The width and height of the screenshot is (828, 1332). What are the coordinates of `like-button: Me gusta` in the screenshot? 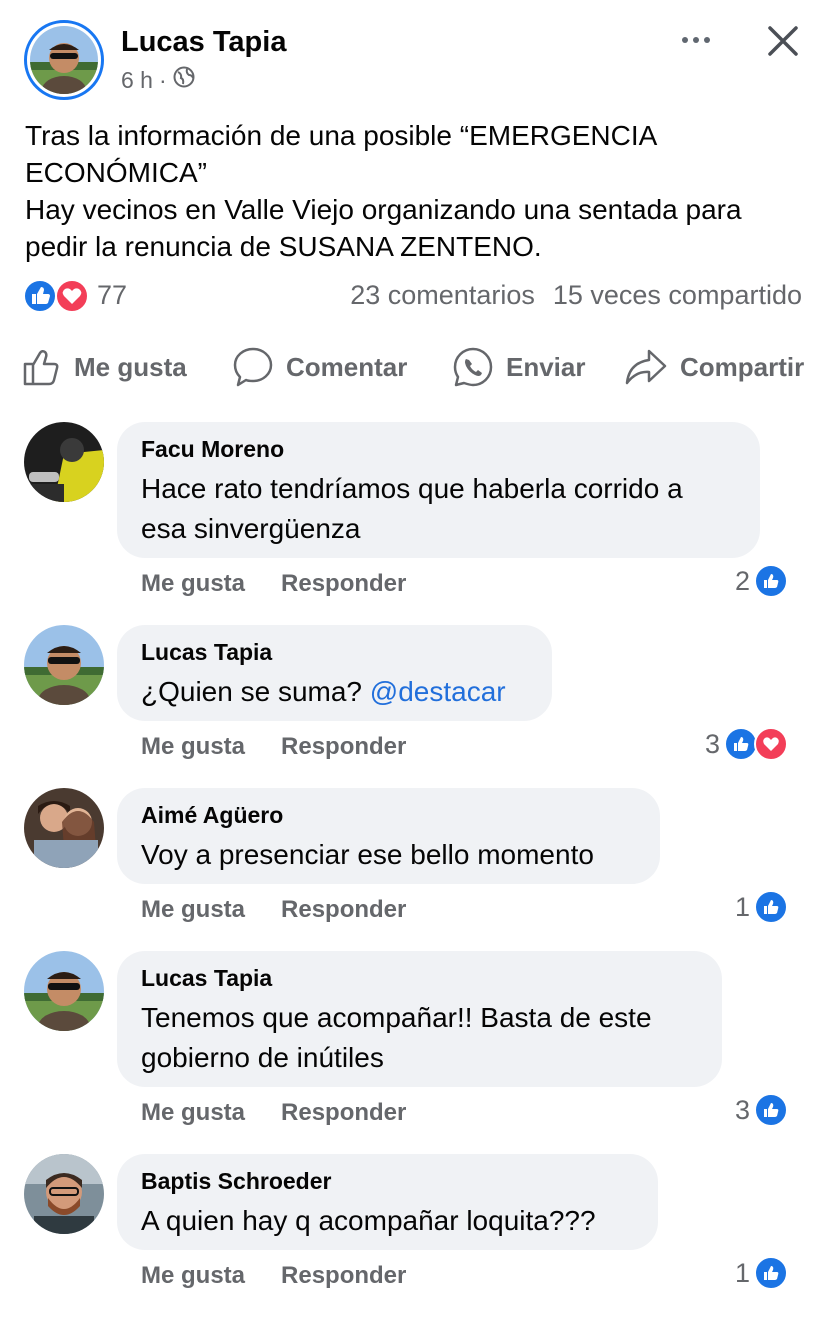 It's located at (104, 367).